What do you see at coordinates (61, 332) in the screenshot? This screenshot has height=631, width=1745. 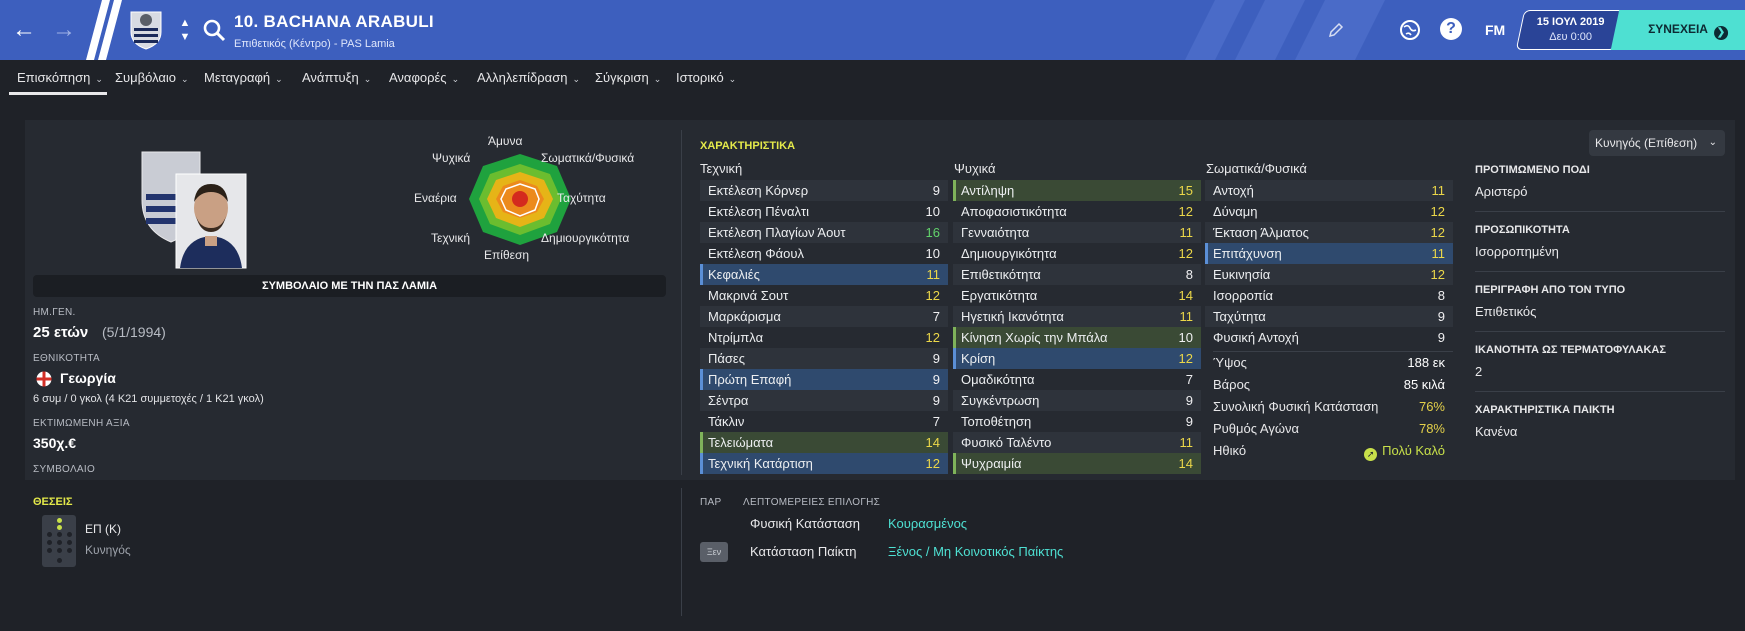 I see `player-age: 25 ετών` at bounding box center [61, 332].